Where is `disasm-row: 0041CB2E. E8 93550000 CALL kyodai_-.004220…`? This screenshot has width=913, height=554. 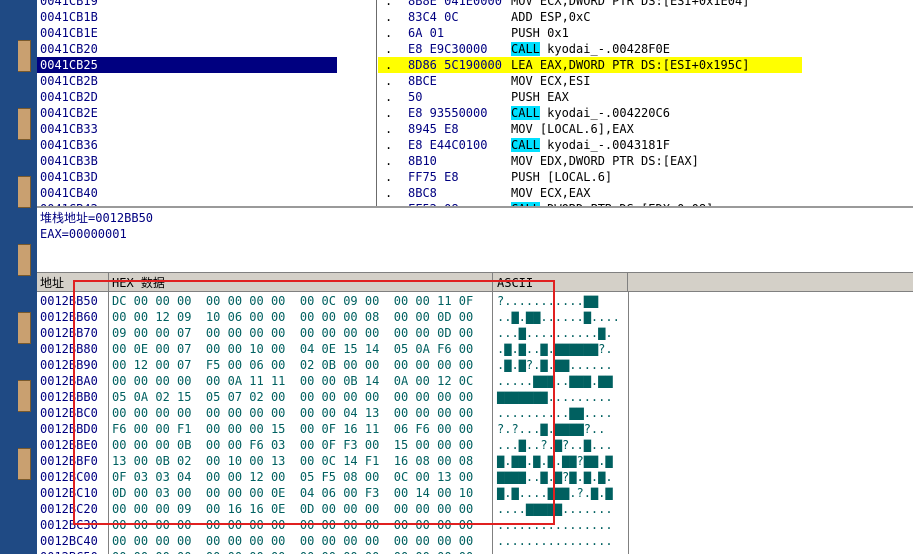
disasm-row: 0041CB2E. E8 93550000 CALL kyodai_-.004220… is located at coordinates (475, 113).